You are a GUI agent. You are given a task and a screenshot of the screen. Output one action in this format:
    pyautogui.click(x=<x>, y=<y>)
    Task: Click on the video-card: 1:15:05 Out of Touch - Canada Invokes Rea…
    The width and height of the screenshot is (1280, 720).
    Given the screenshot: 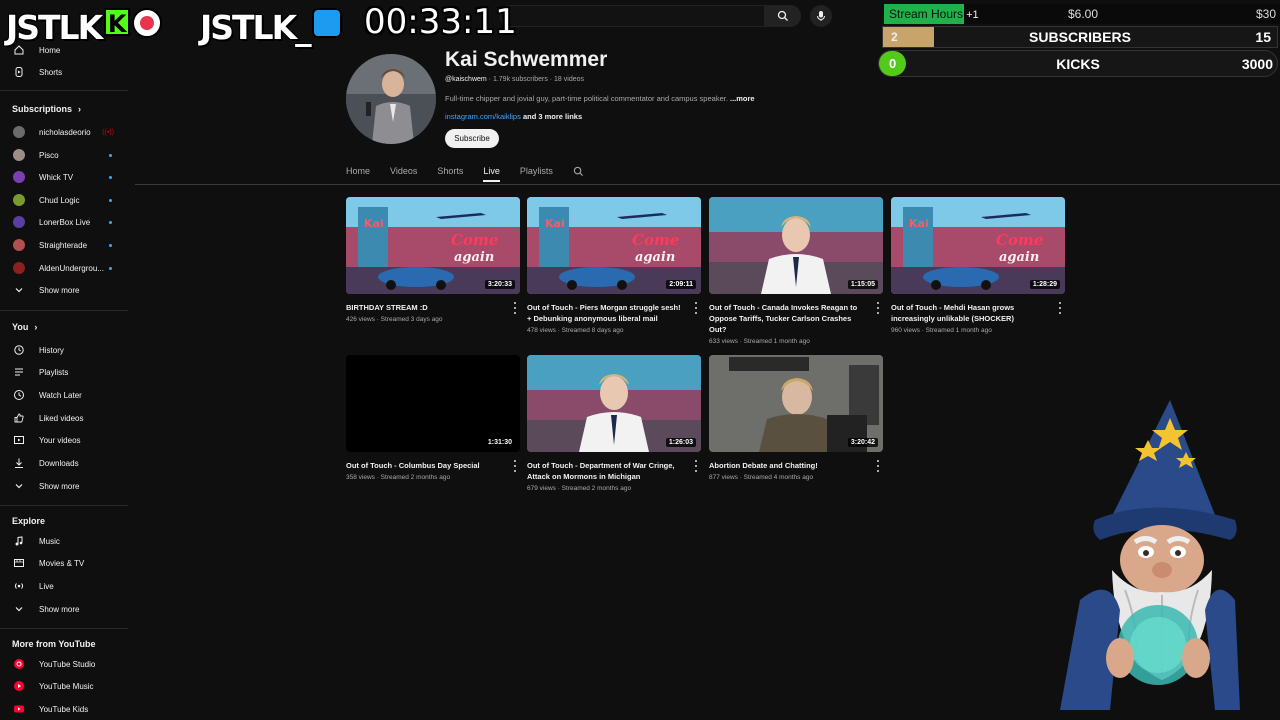 What is the action you would take?
    pyautogui.click(x=796, y=271)
    